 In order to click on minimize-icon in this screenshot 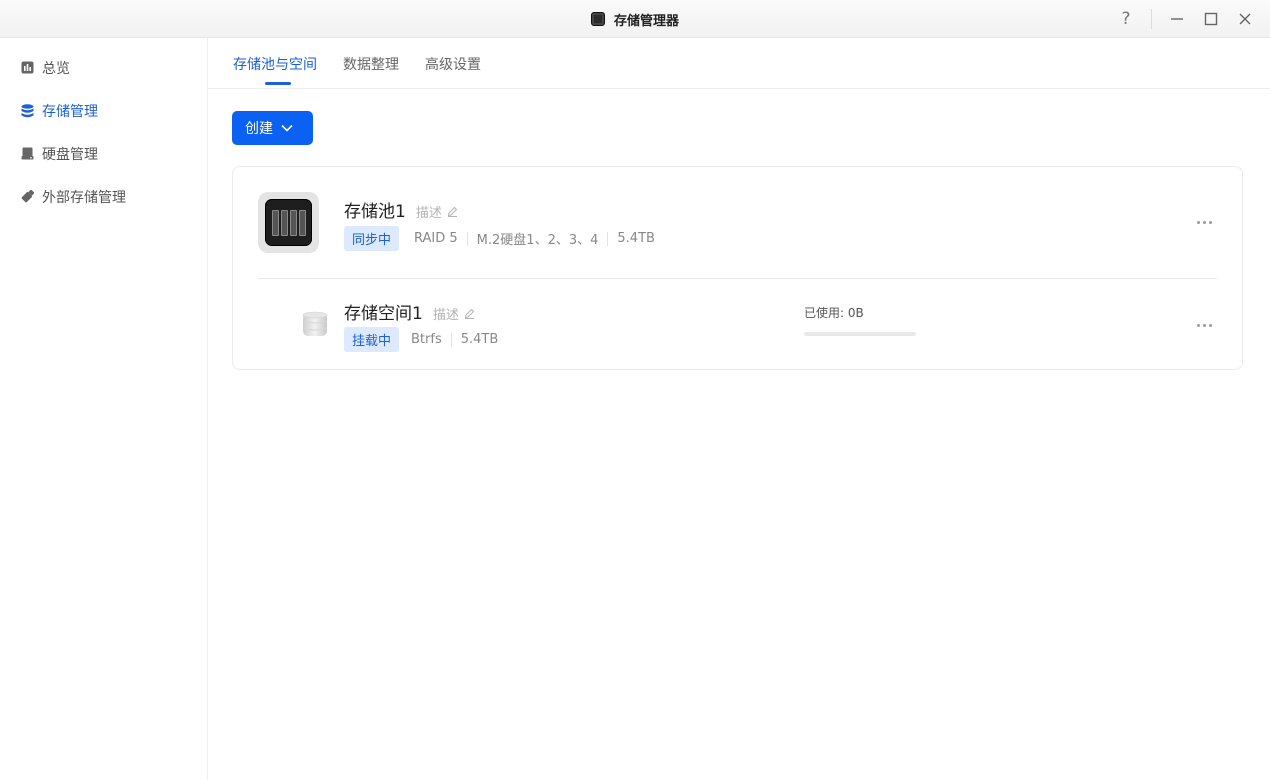, I will do `click(1177, 19)`.